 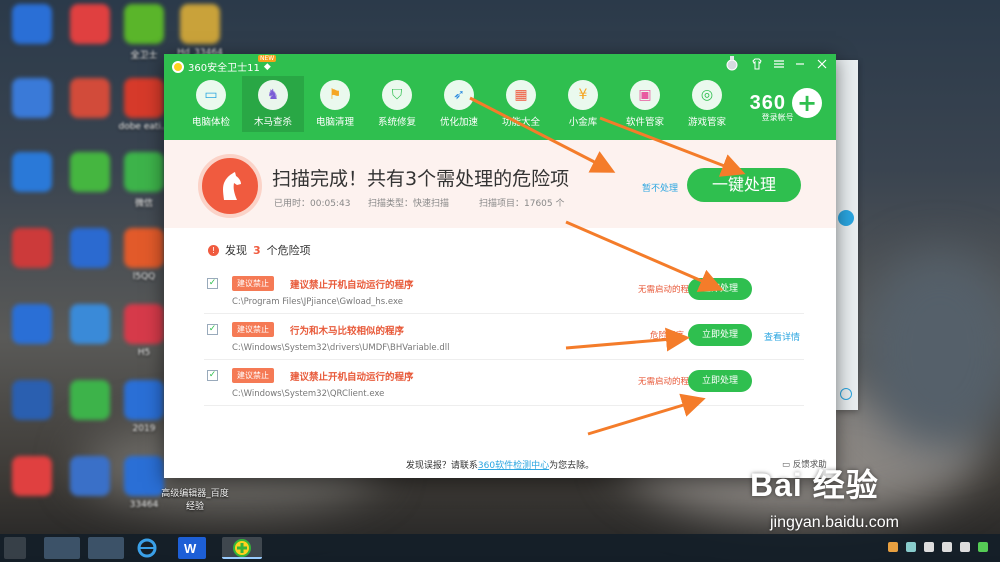 I want to click on found-header: ! 发现 3 个危险项, so click(x=259, y=250).